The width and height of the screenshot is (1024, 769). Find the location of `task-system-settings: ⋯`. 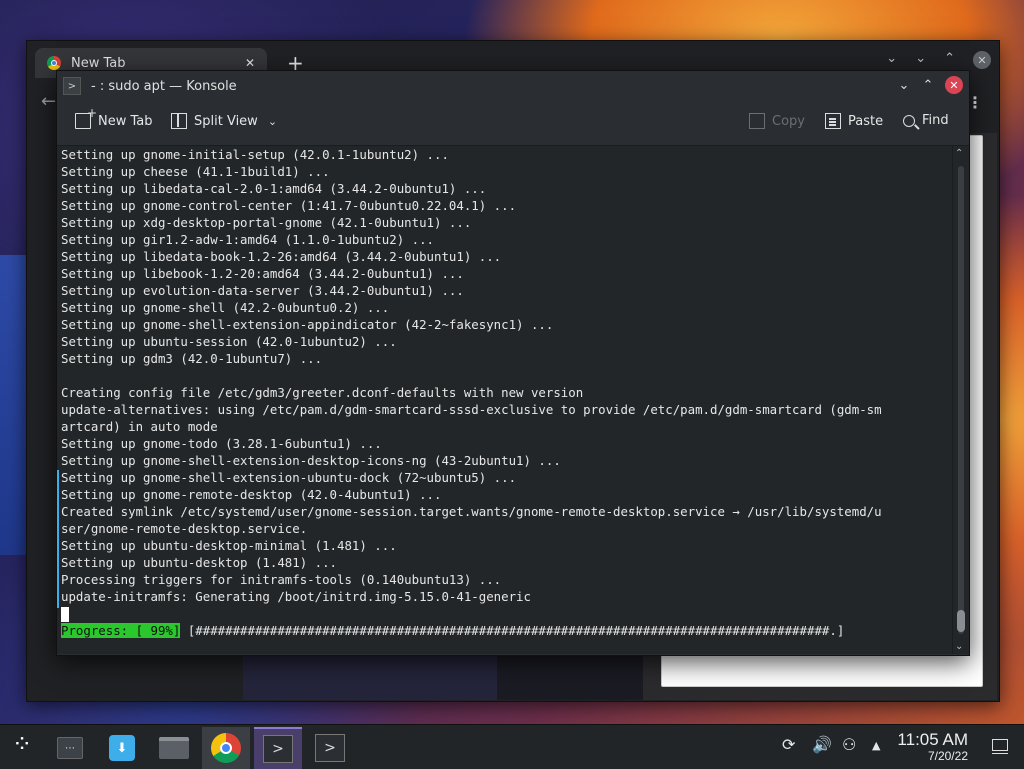

task-system-settings: ⋯ is located at coordinates (70, 748).